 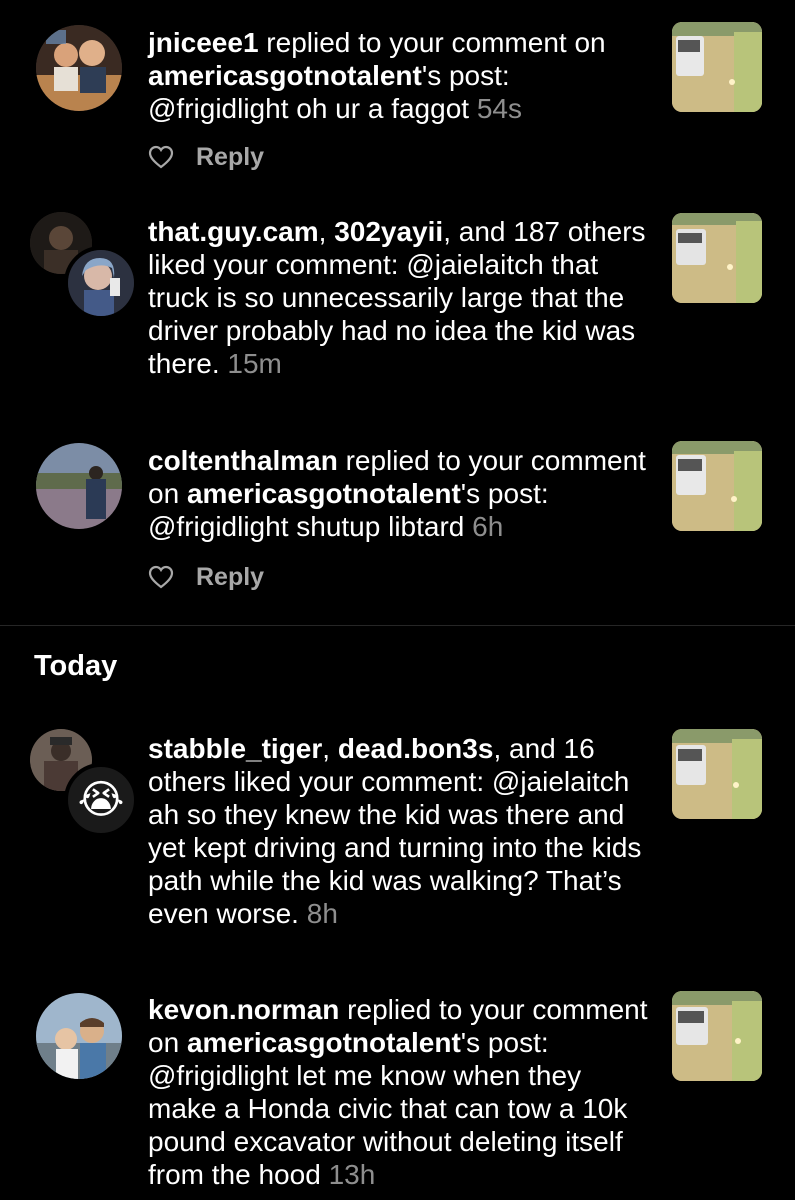 I want to click on user-avatar: 😭, so click(x=101, y=800).